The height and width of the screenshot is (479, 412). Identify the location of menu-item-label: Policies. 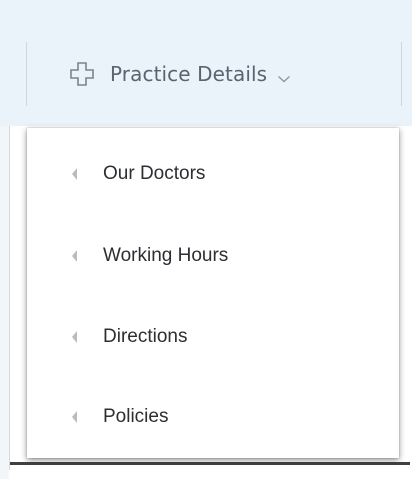
(136, 416).